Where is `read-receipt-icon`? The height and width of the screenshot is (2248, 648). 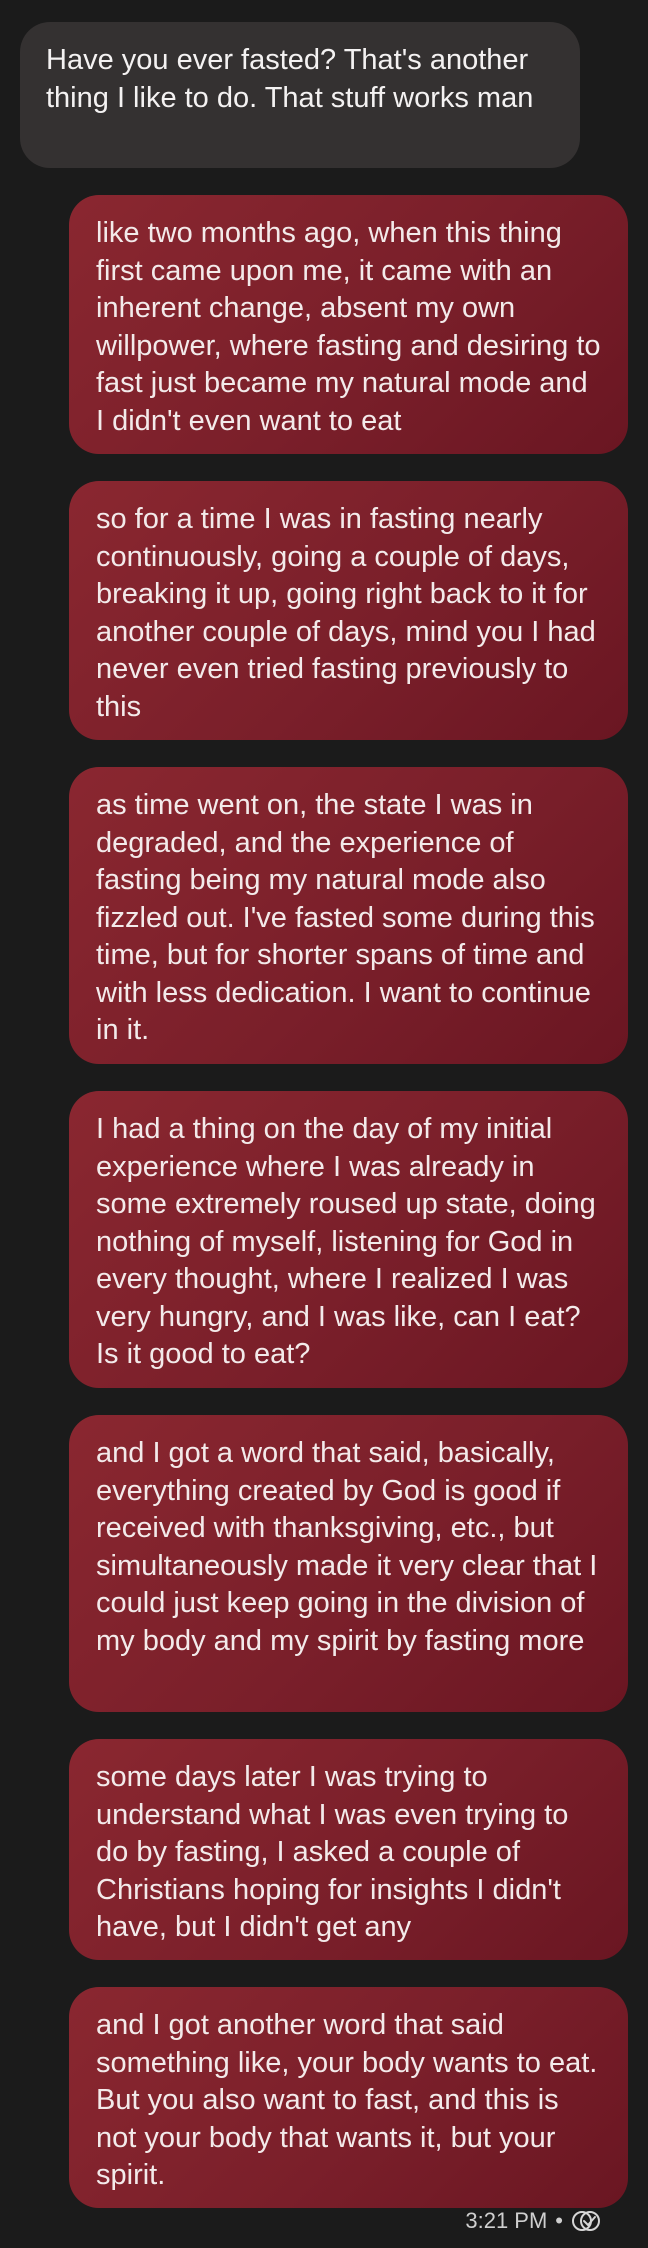 read-receipt-icon is located at coordinates (586, 2221).